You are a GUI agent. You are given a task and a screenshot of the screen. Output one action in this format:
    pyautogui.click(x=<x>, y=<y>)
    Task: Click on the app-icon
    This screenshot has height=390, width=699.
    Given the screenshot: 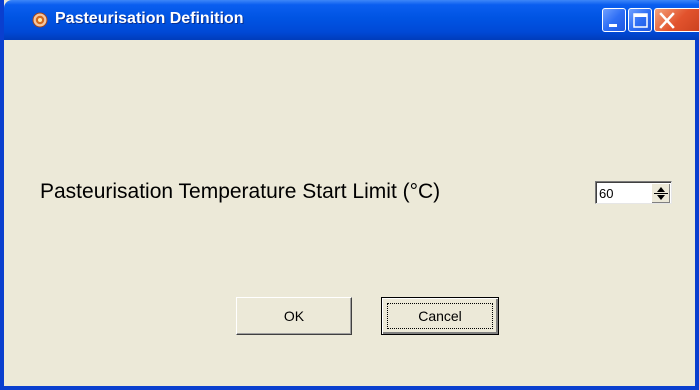 What is the action you would take?
    pyautogui.click(x=40, y=20)
    